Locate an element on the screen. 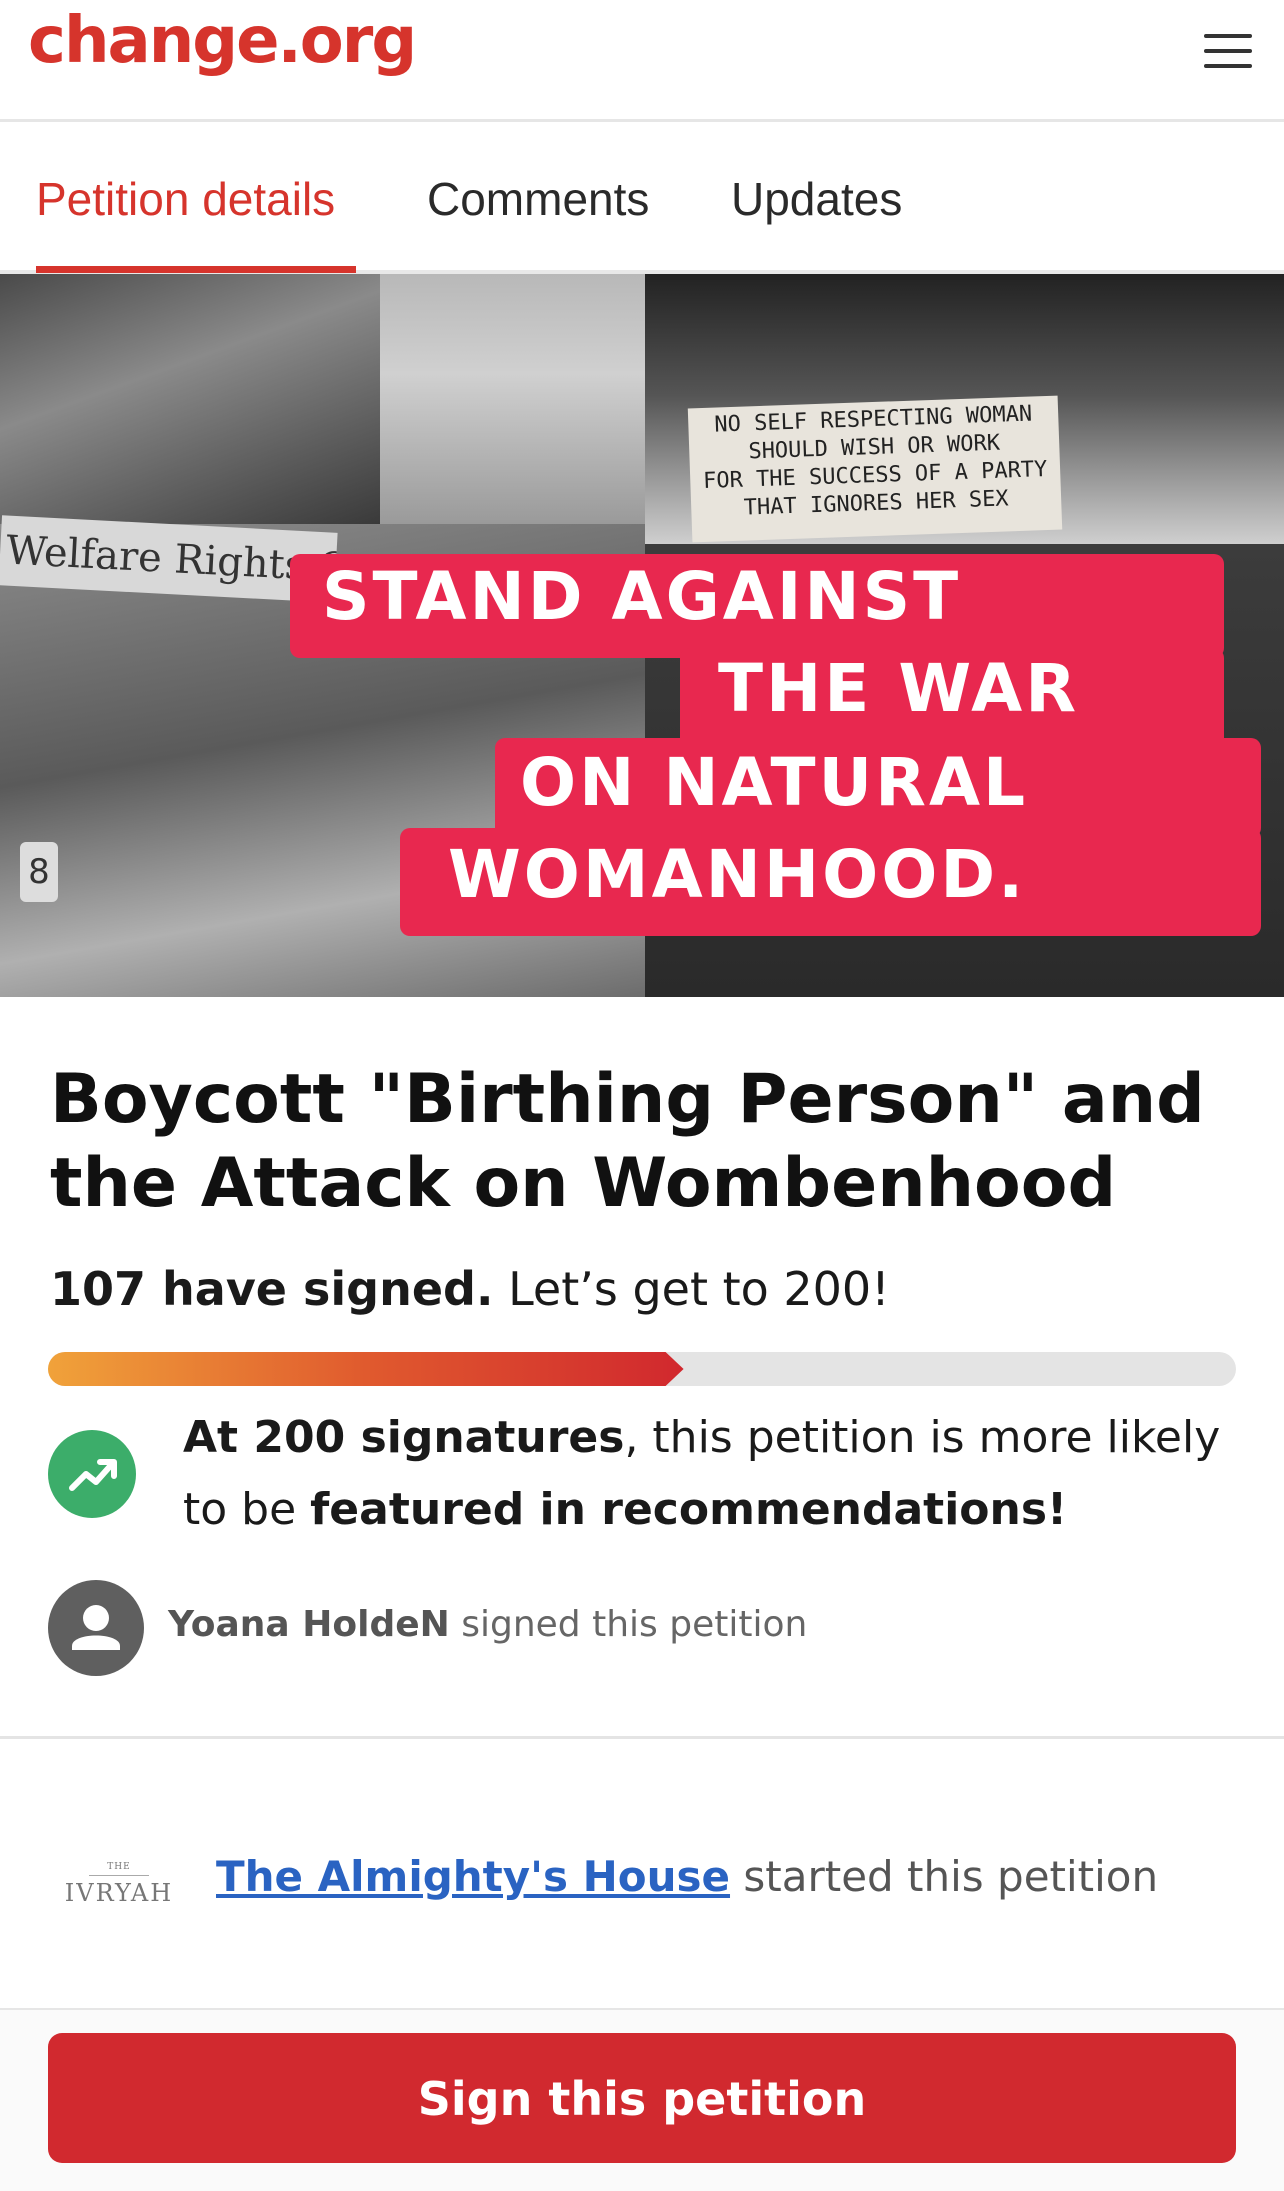 The width and height of the screenshot is (1284, 2191). hamburger-menu-icon is located at coordinates (1228, 51).